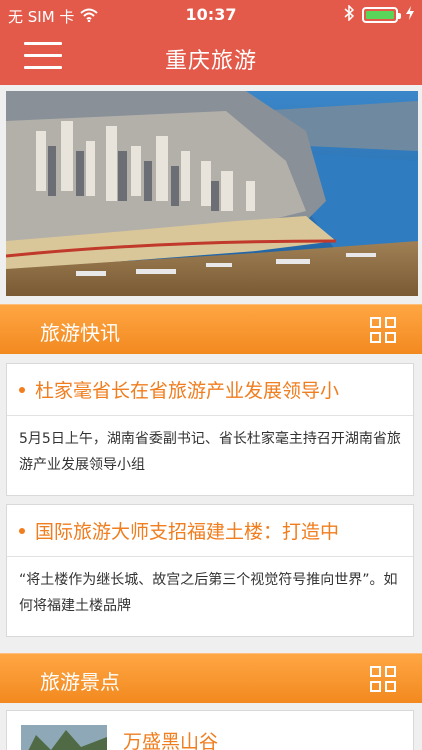 The width and height of the screenshot is (422, 750). I want to click on battery-fill, so click(380, 15).